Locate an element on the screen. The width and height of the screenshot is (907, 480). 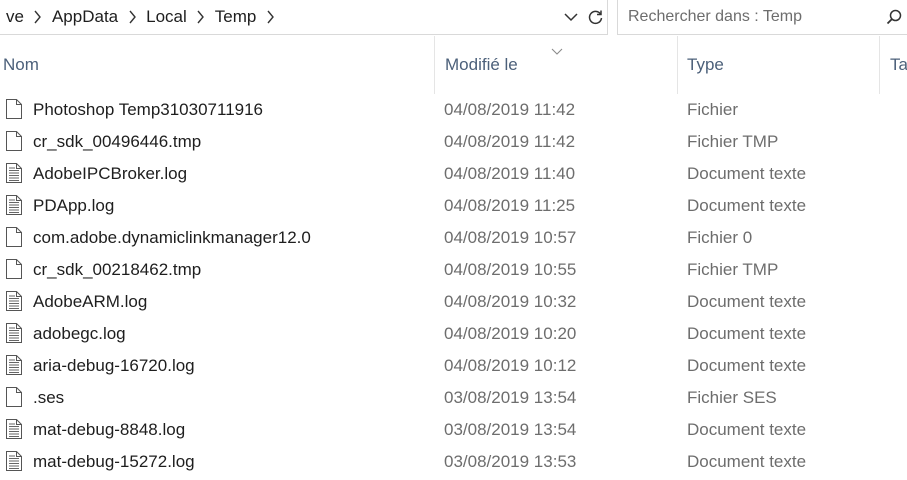
column-header-size: Ta is located at coordinates (893, 65).